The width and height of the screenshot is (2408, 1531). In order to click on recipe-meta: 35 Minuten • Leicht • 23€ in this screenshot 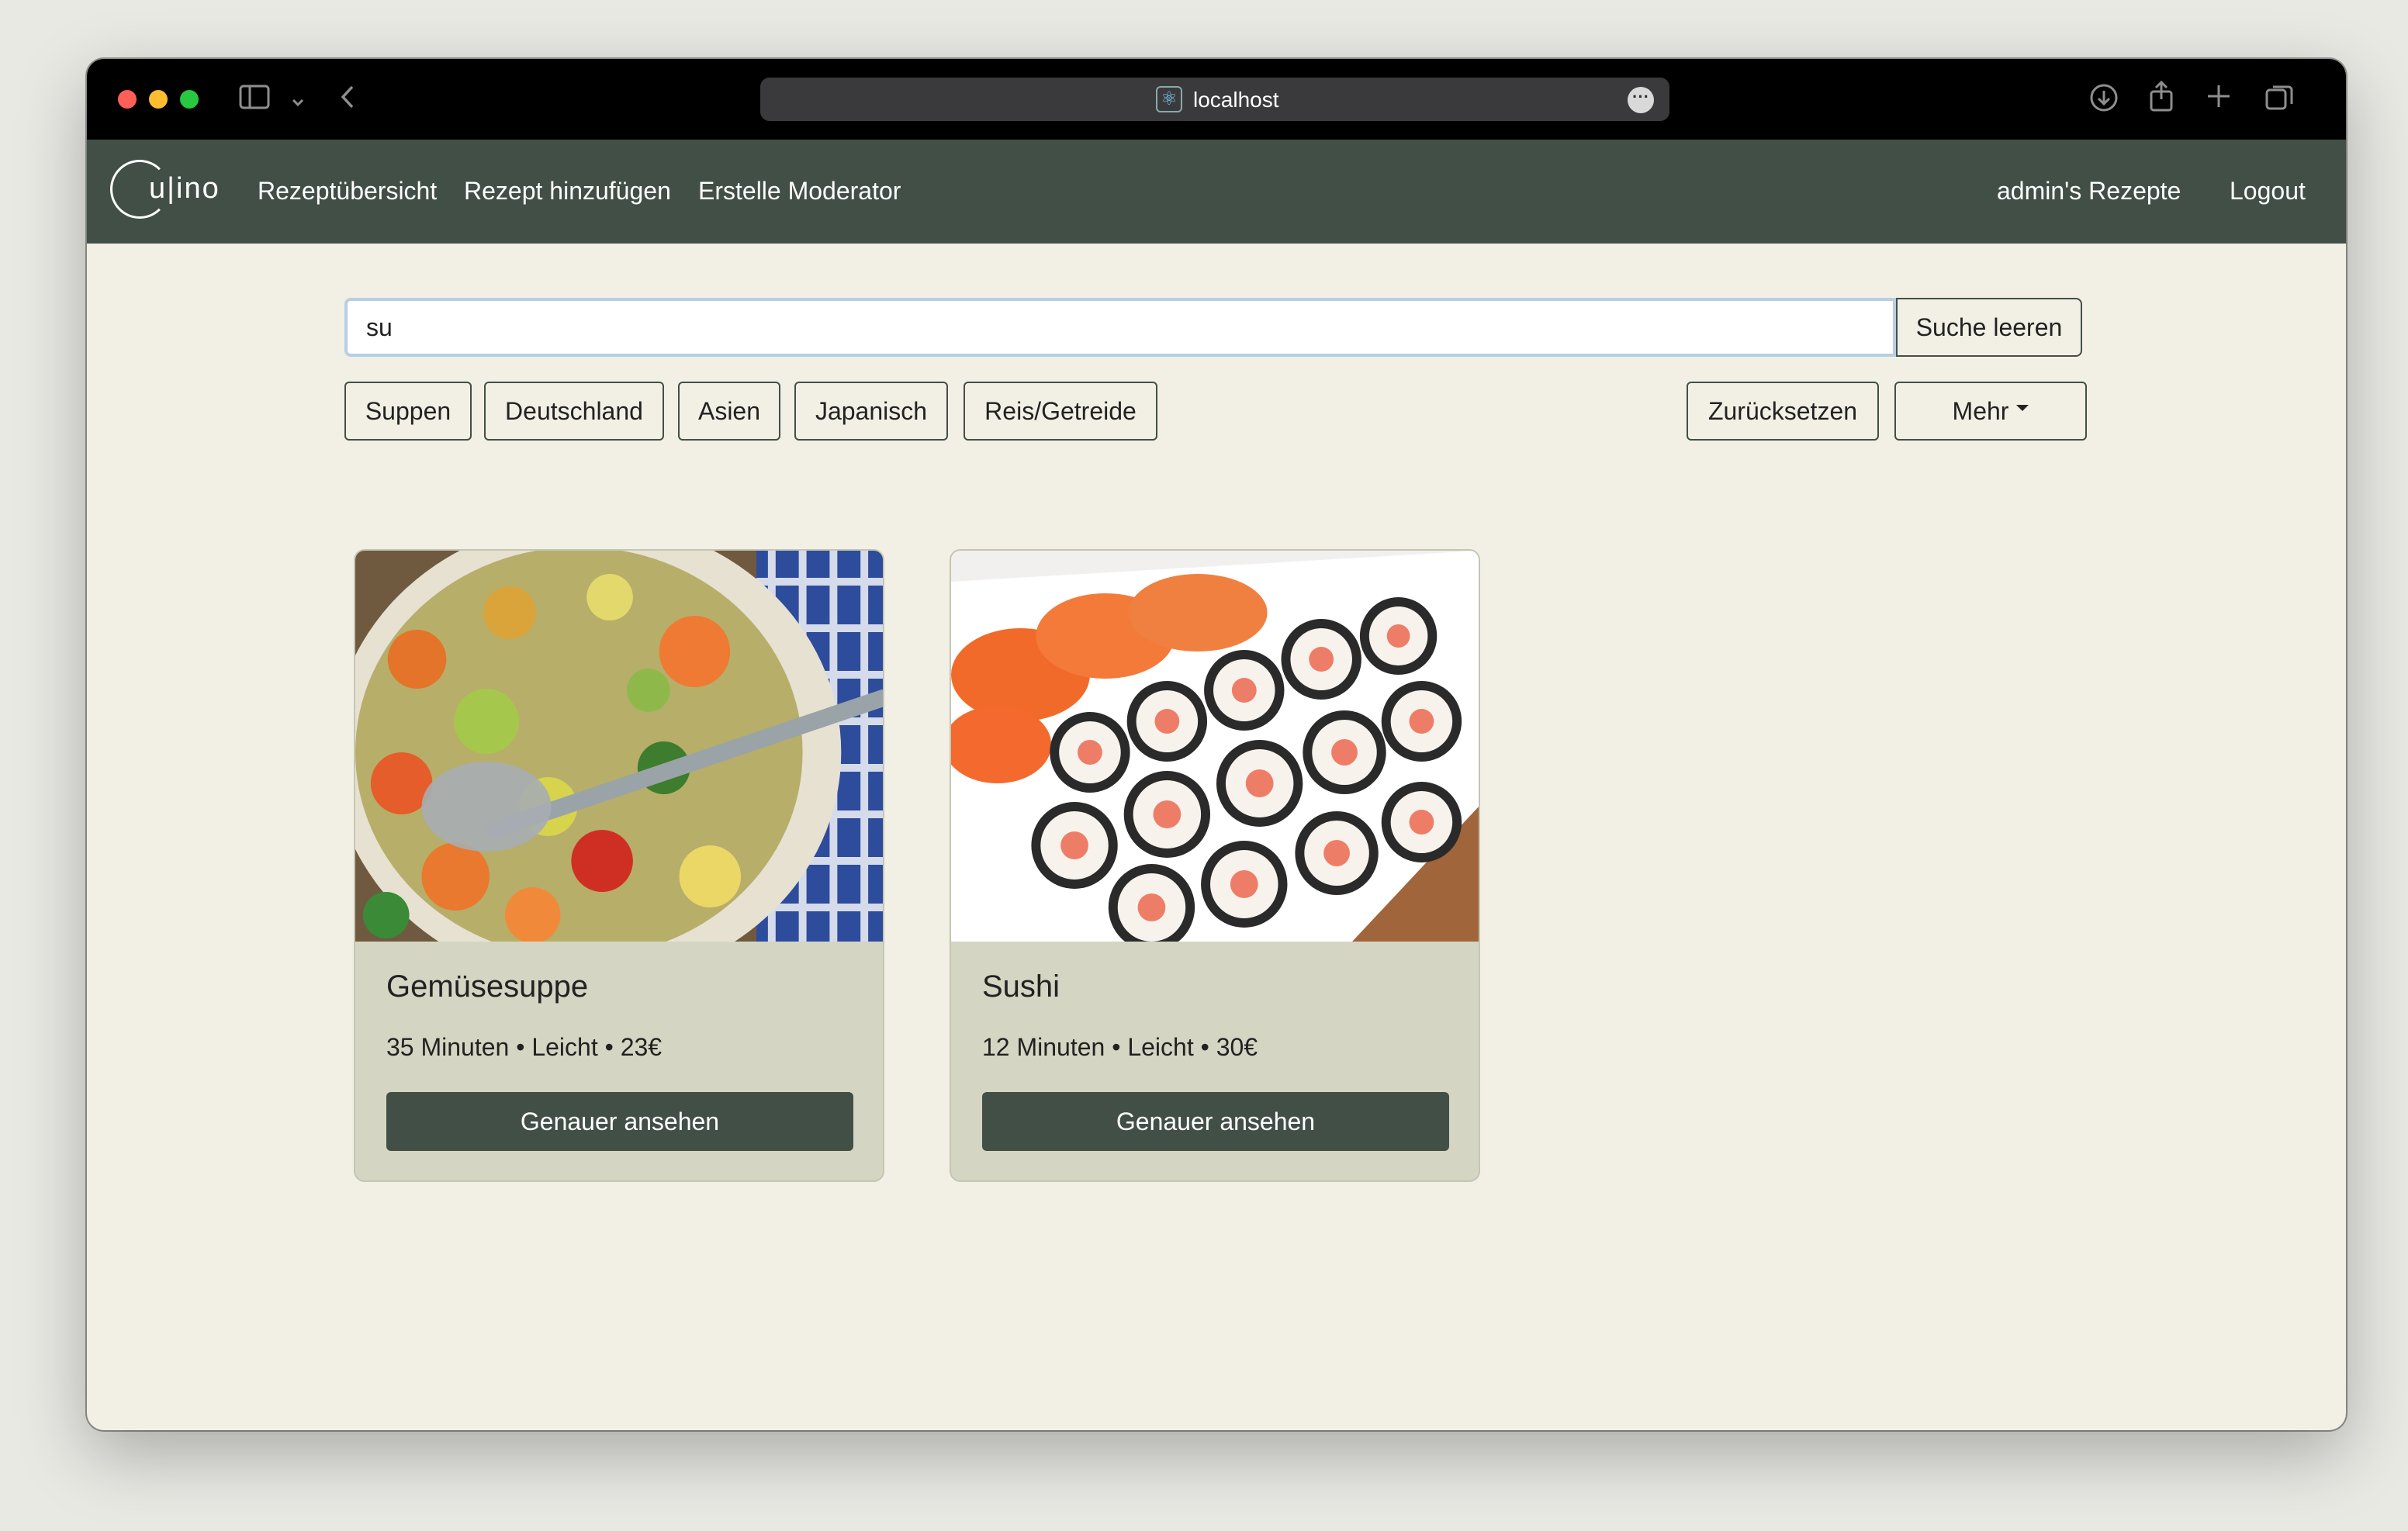, I will do `click(524, 1047)`.